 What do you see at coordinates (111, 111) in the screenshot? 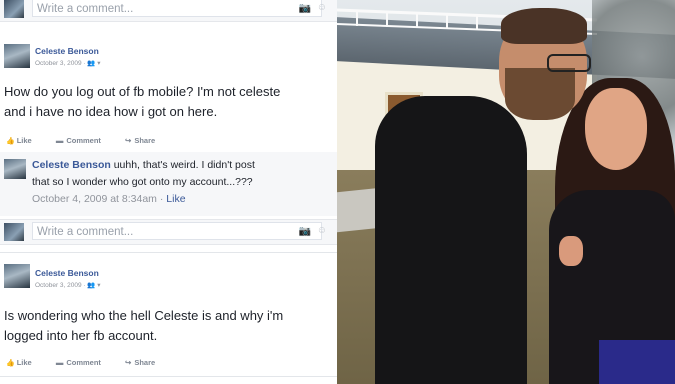
I see `post-text-line: and i have no idea how i got on here.` at bounding box center [111, 111].